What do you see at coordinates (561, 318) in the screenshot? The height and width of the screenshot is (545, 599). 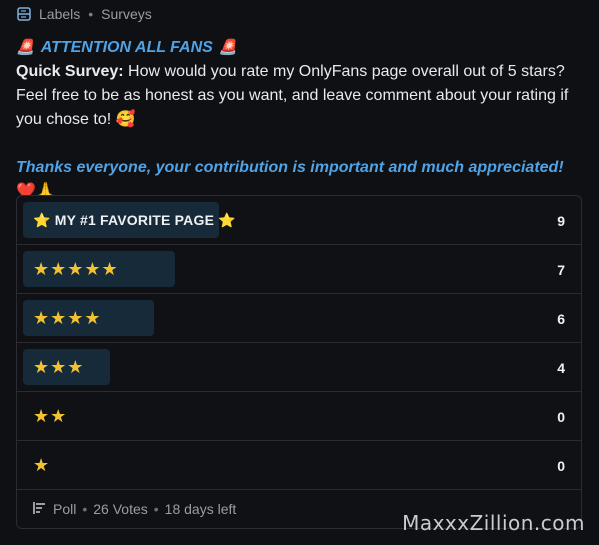 I see `vote-count: 6` at bounding box center [561, 318].